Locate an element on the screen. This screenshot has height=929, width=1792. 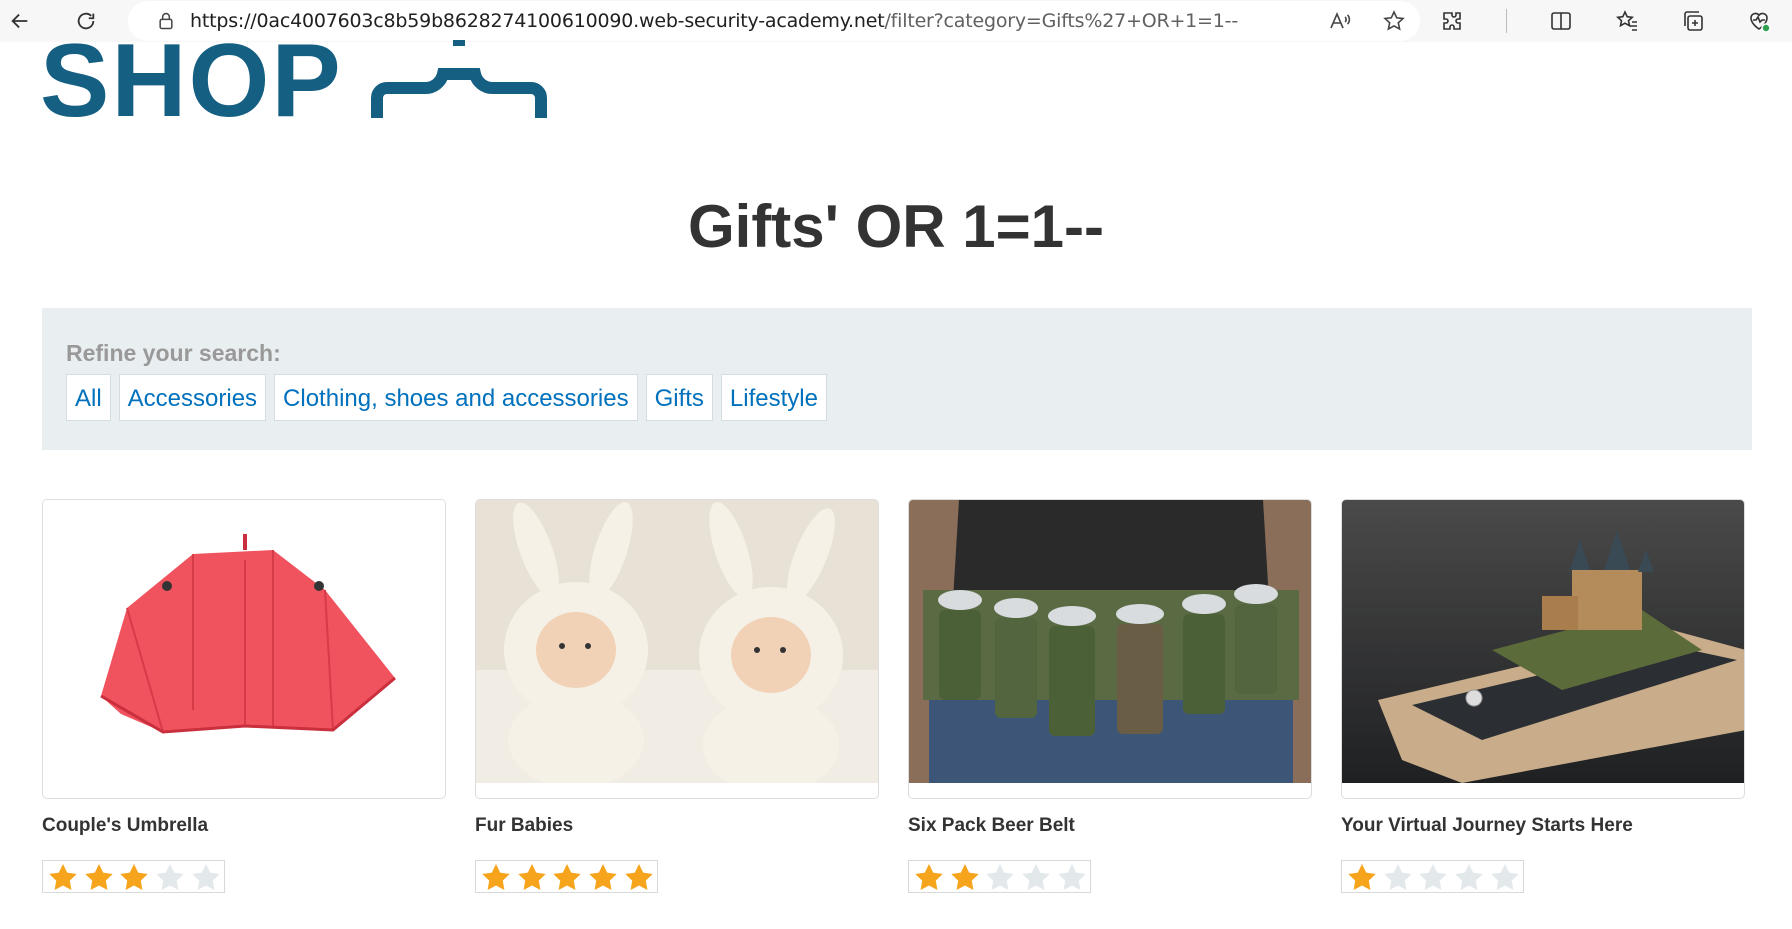
filter-link-clothing: Clothing, shoes and accessories is located at coordinates (456, 397).